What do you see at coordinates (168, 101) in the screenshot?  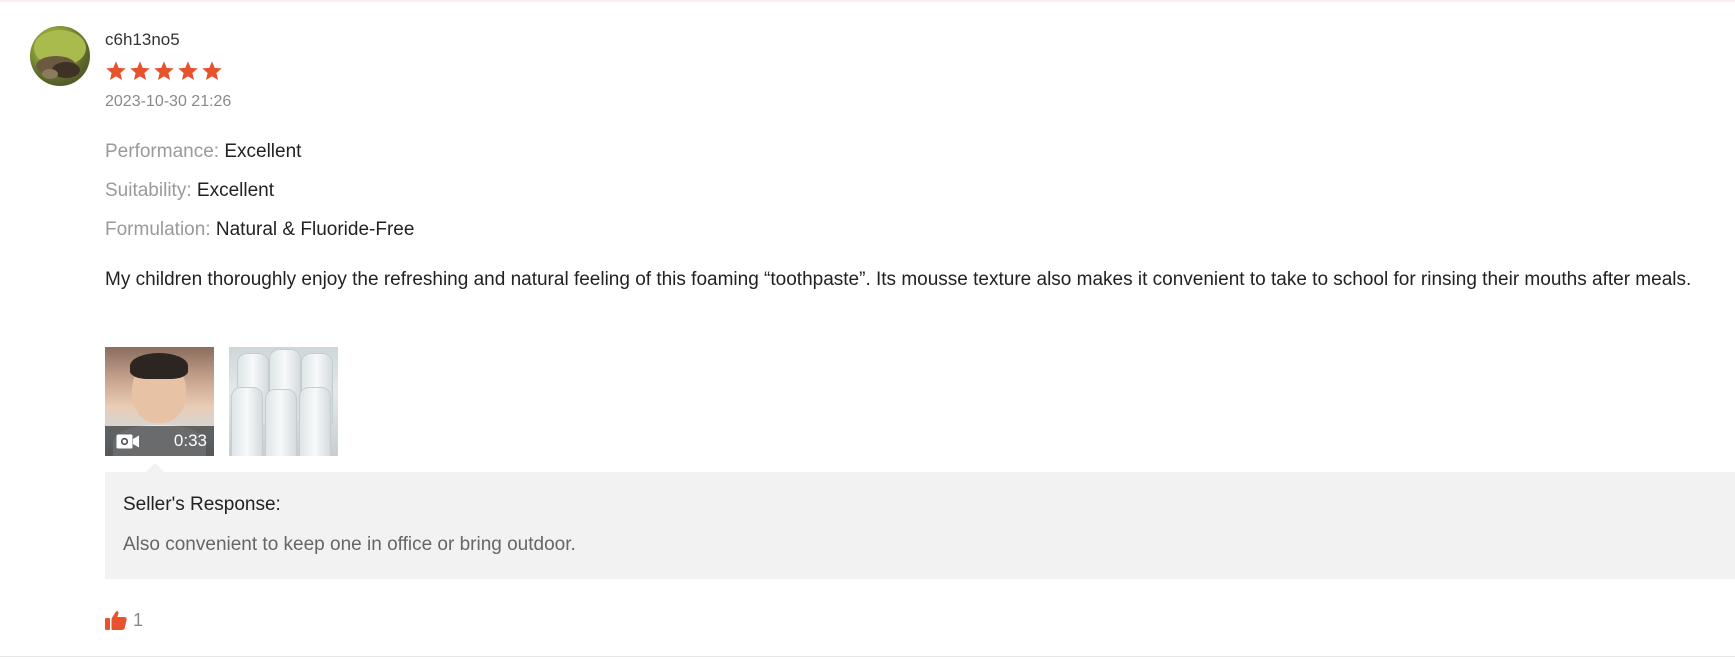 I see `review-timestamp: 2023-10-30 21:26` at bounding box center [168, 101].